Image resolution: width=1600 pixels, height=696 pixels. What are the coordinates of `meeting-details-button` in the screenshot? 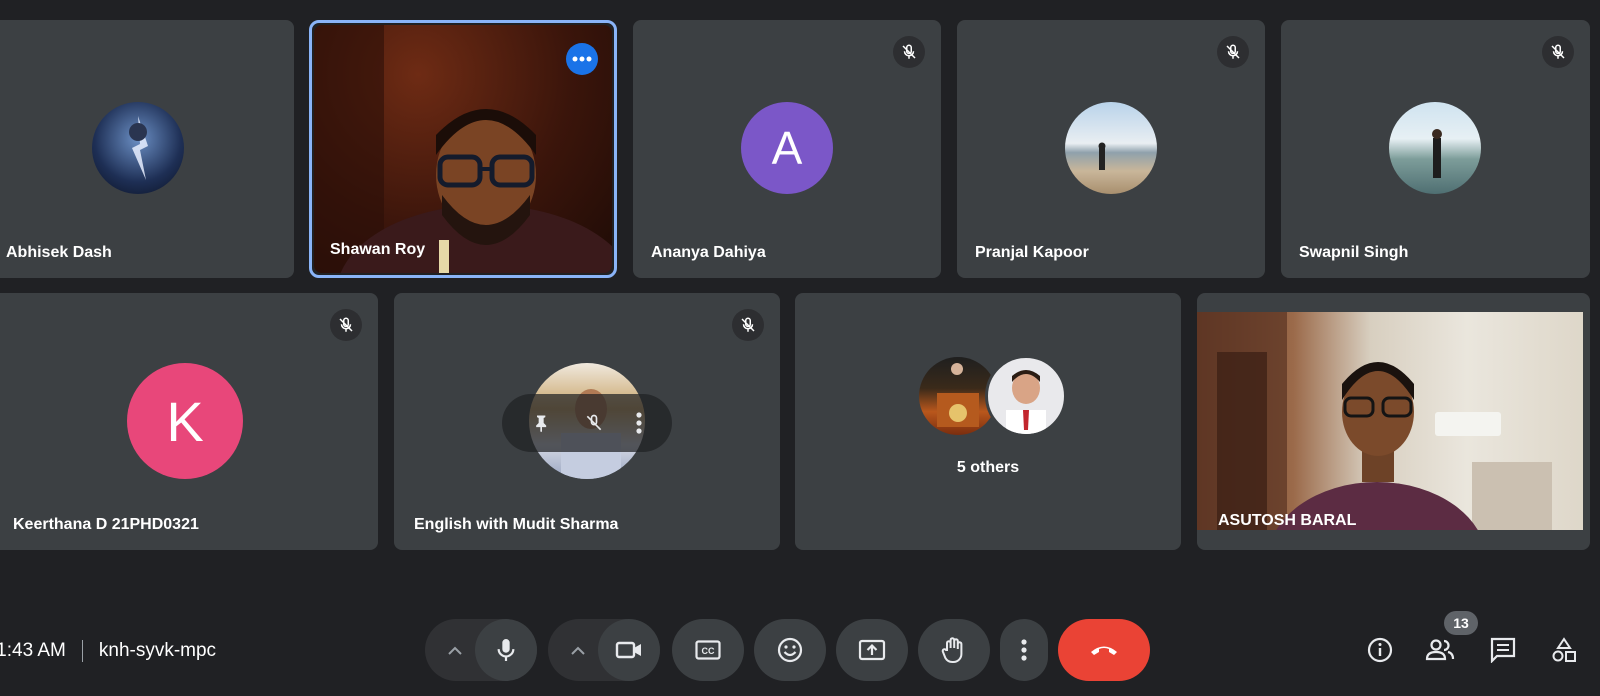 It's located at (1380, 650).